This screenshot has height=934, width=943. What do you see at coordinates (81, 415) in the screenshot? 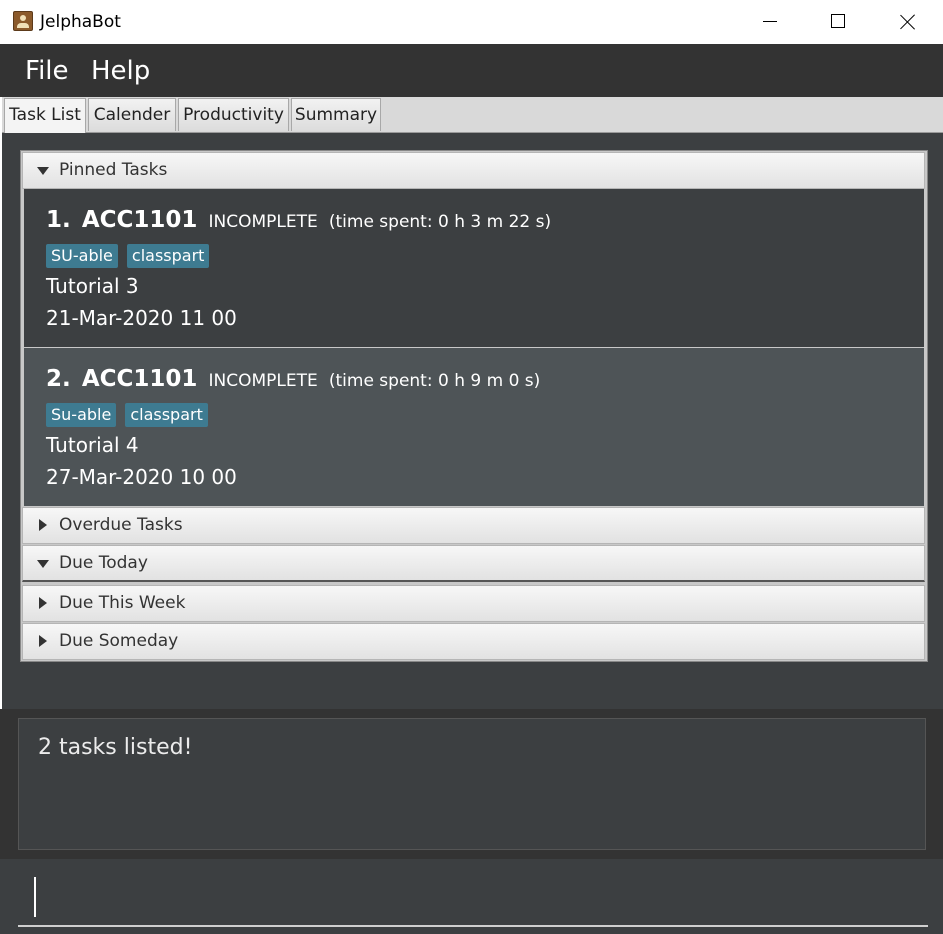
I see `tag-badge: Su-able` at bounding box center [81, 415].